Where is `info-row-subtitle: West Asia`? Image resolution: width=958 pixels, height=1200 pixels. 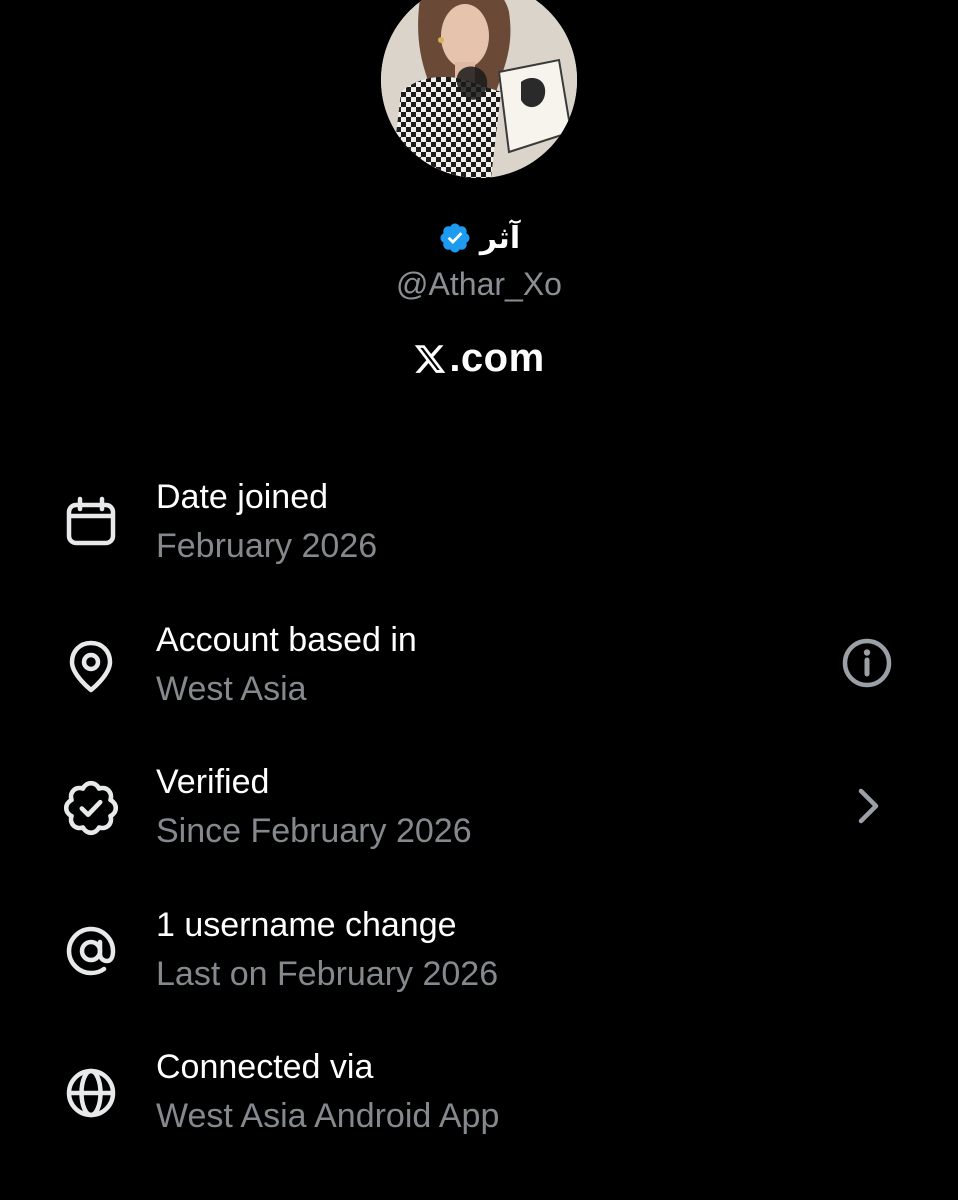
info-row-subtitle: West Asia is located at coordinates (231, 688).